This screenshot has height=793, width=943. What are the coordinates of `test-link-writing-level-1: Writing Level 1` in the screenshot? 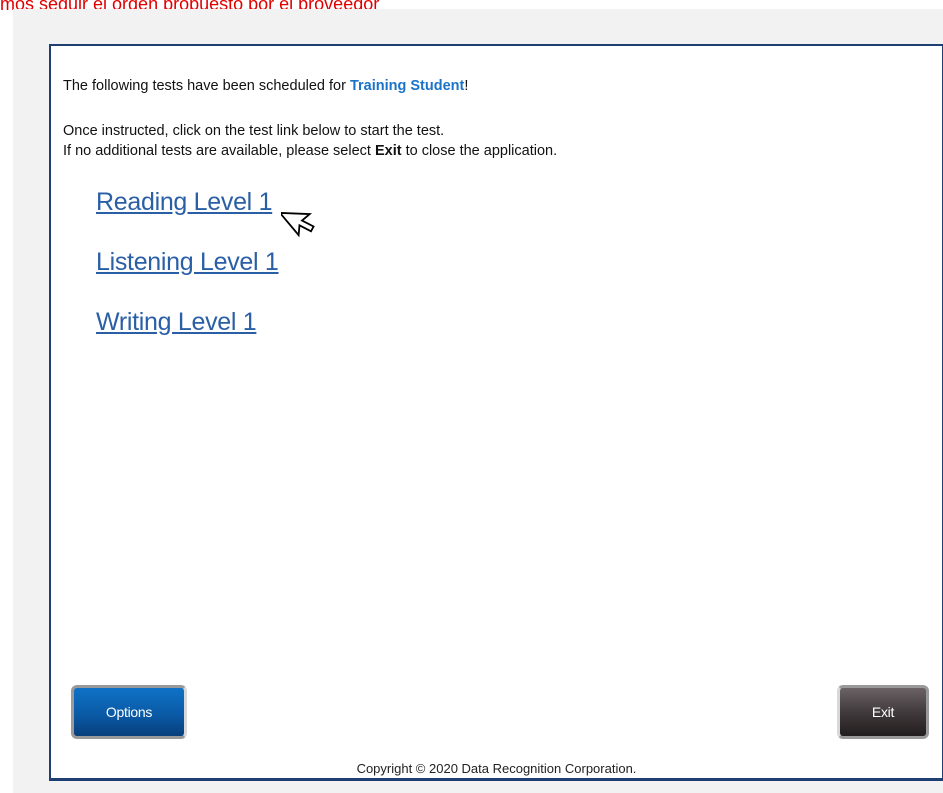 It's located at (176, 322).